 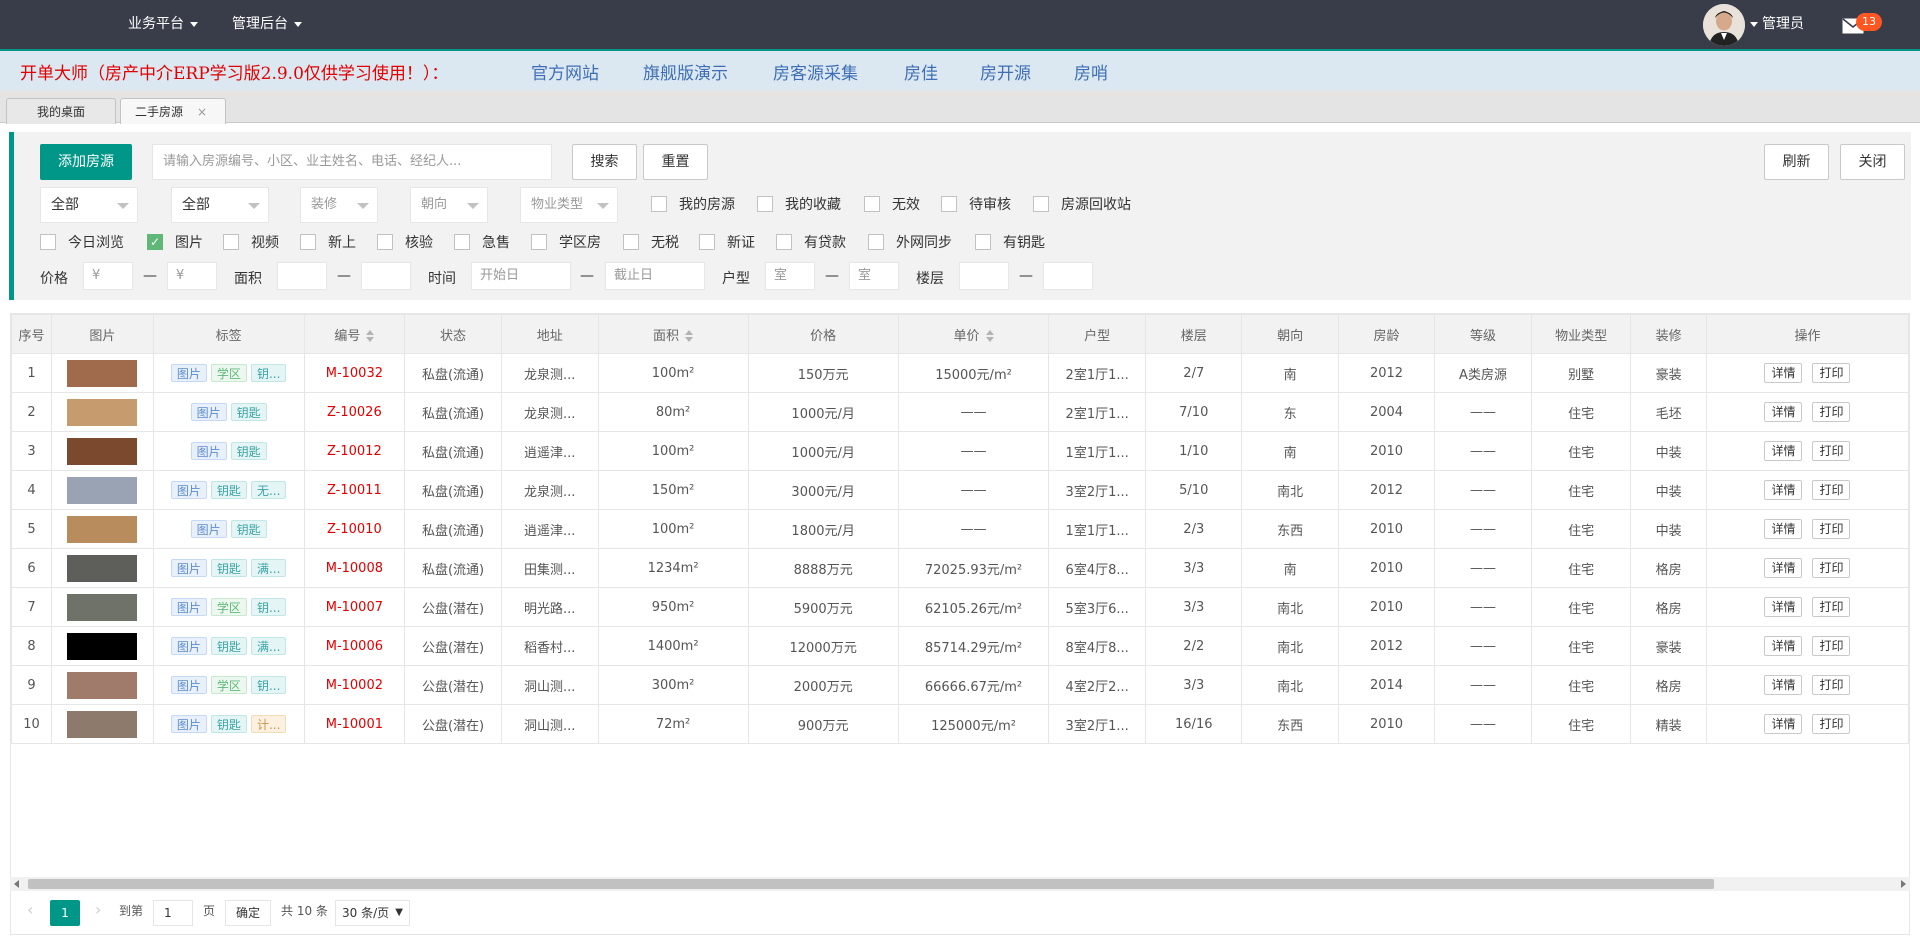 I want to click on prev-page-icon: ‹, so click(x=30, y=909).